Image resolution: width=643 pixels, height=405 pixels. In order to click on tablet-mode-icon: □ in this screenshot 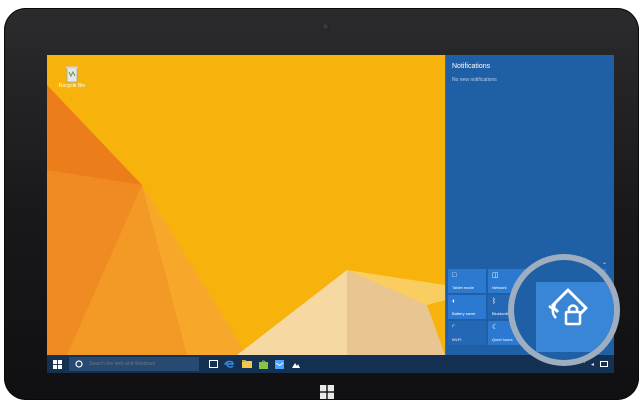, I will do `click(454, 275)`.